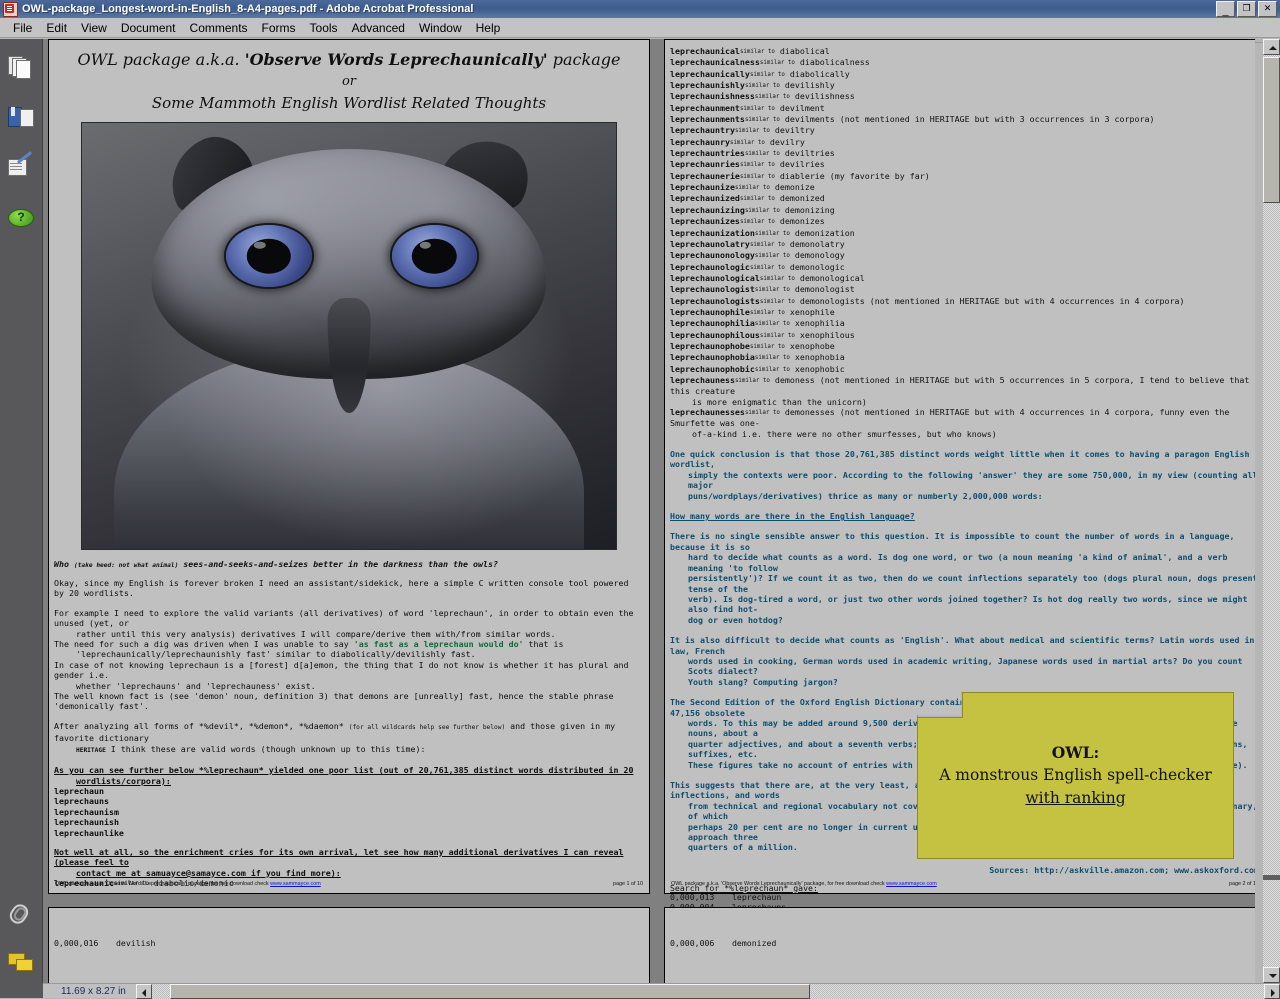 The height and width of the screenshot is (999, 1280). Describe the element at coordinates (1271, 47) in the screenshot. I see `scroll-up-button` at that location.